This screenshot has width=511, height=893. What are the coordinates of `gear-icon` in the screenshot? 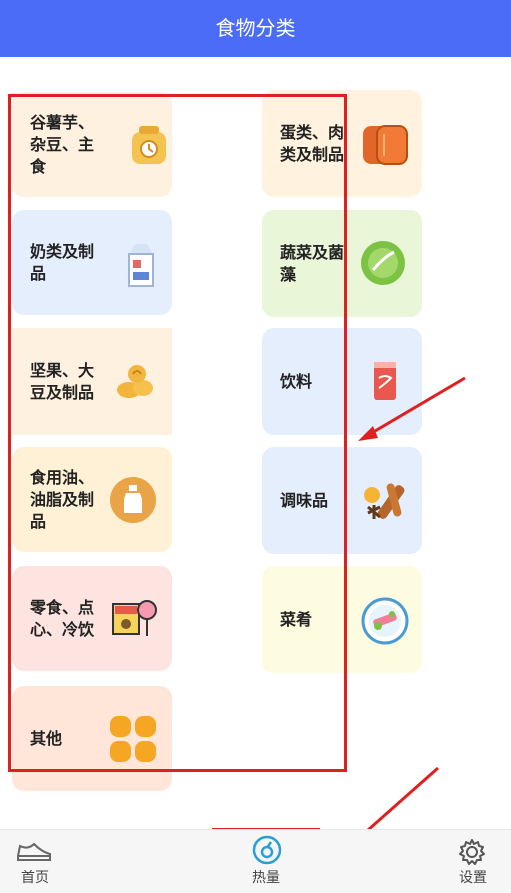 It's located at (472, 852).